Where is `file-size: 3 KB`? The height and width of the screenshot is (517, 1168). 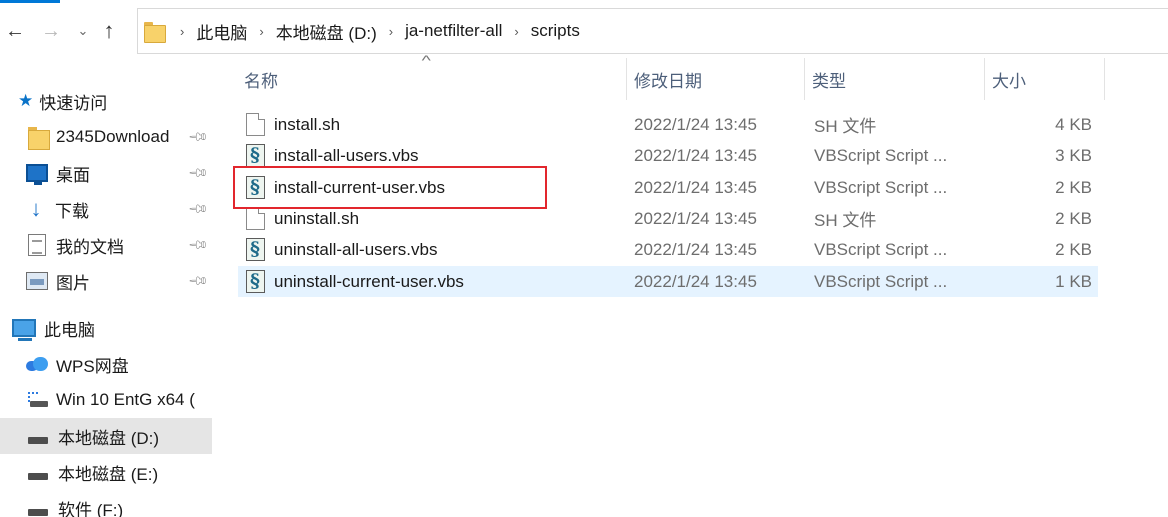
file-size: 3 KB is located at coordinates (1073, 155).